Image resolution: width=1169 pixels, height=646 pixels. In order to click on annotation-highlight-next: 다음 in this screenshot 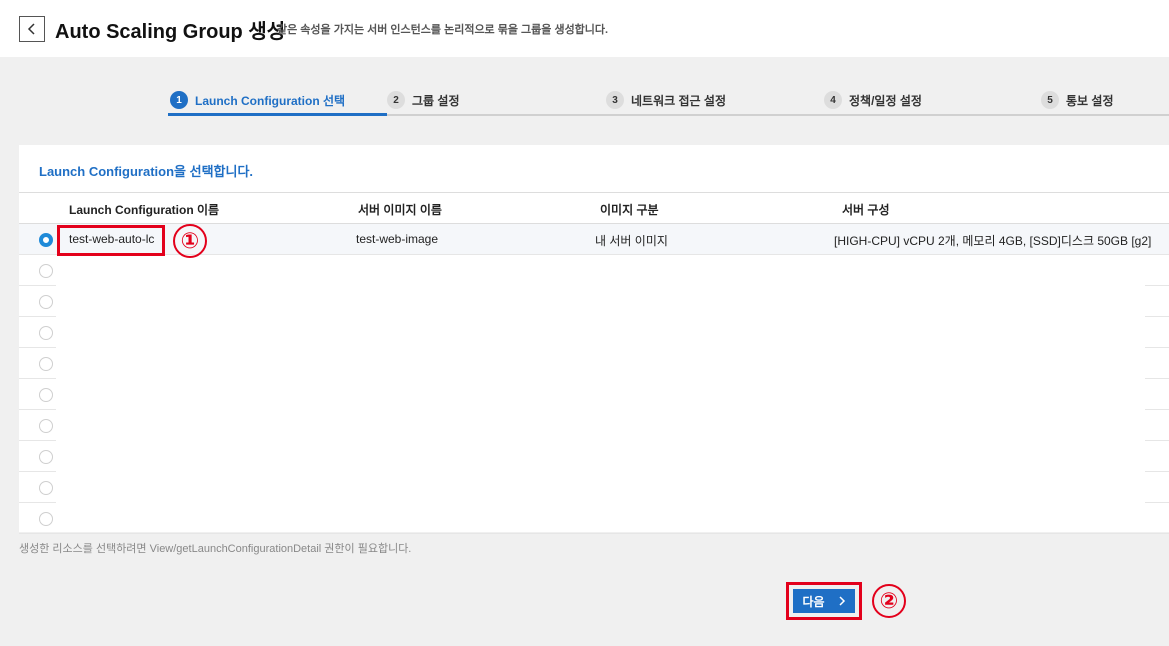, I will do `click(824, 601)`.